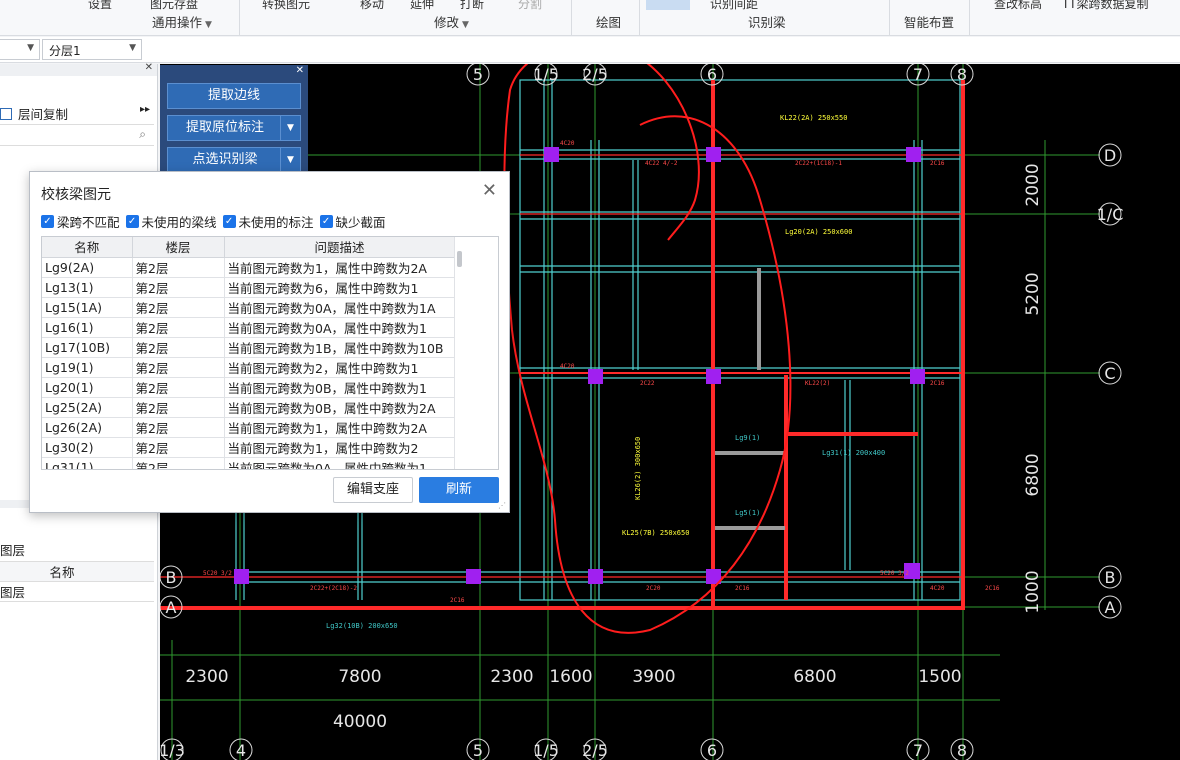 The width and height of the screenshot is (1180, 760). I want to click on ribbon-item-save-element: 图元存盘, so click(174, 6).